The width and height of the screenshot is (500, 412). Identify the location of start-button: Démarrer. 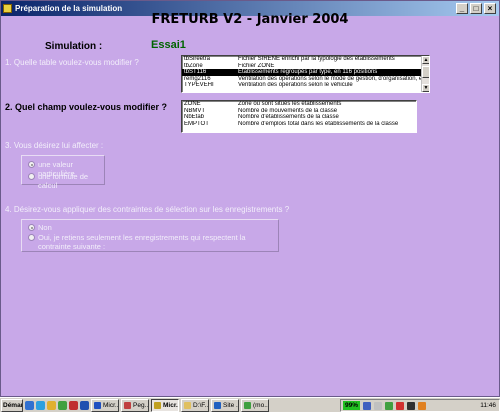
(12, 405).